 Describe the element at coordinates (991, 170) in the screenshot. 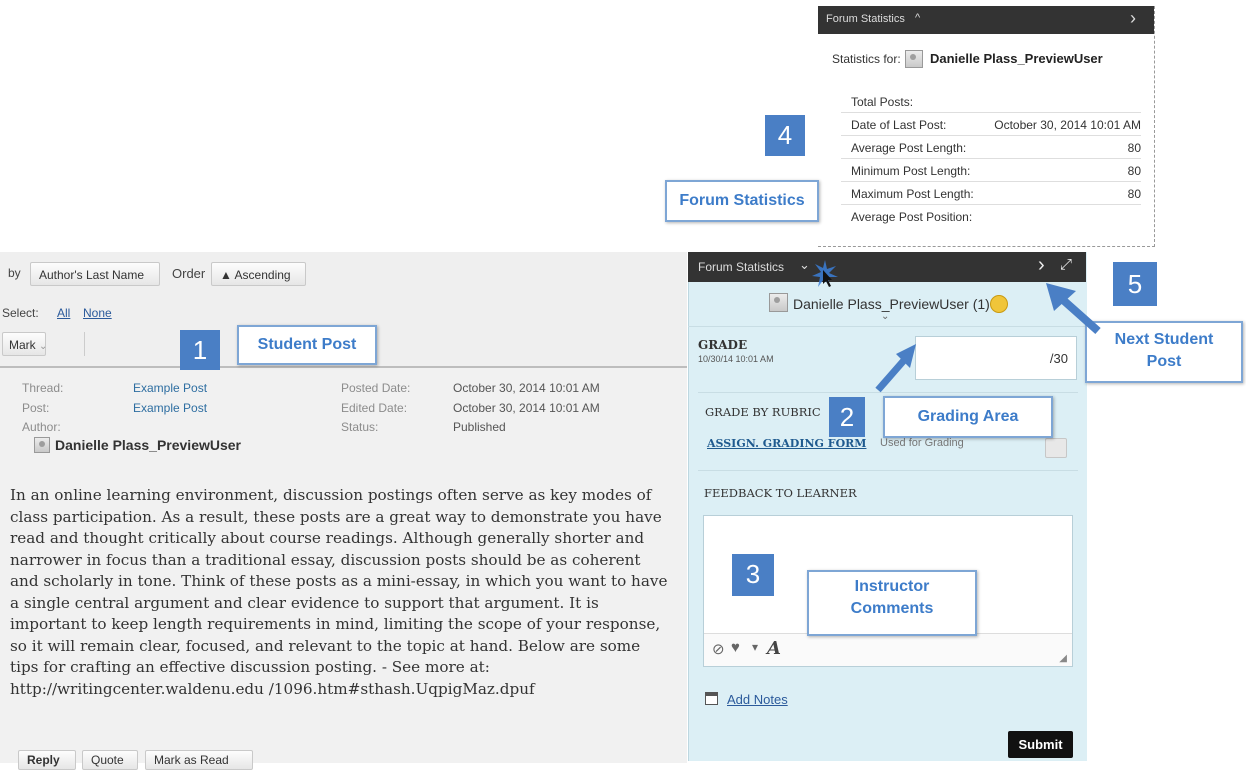

I see `stat-row-minimum-length: Minimum Post Length: 80` at that location.